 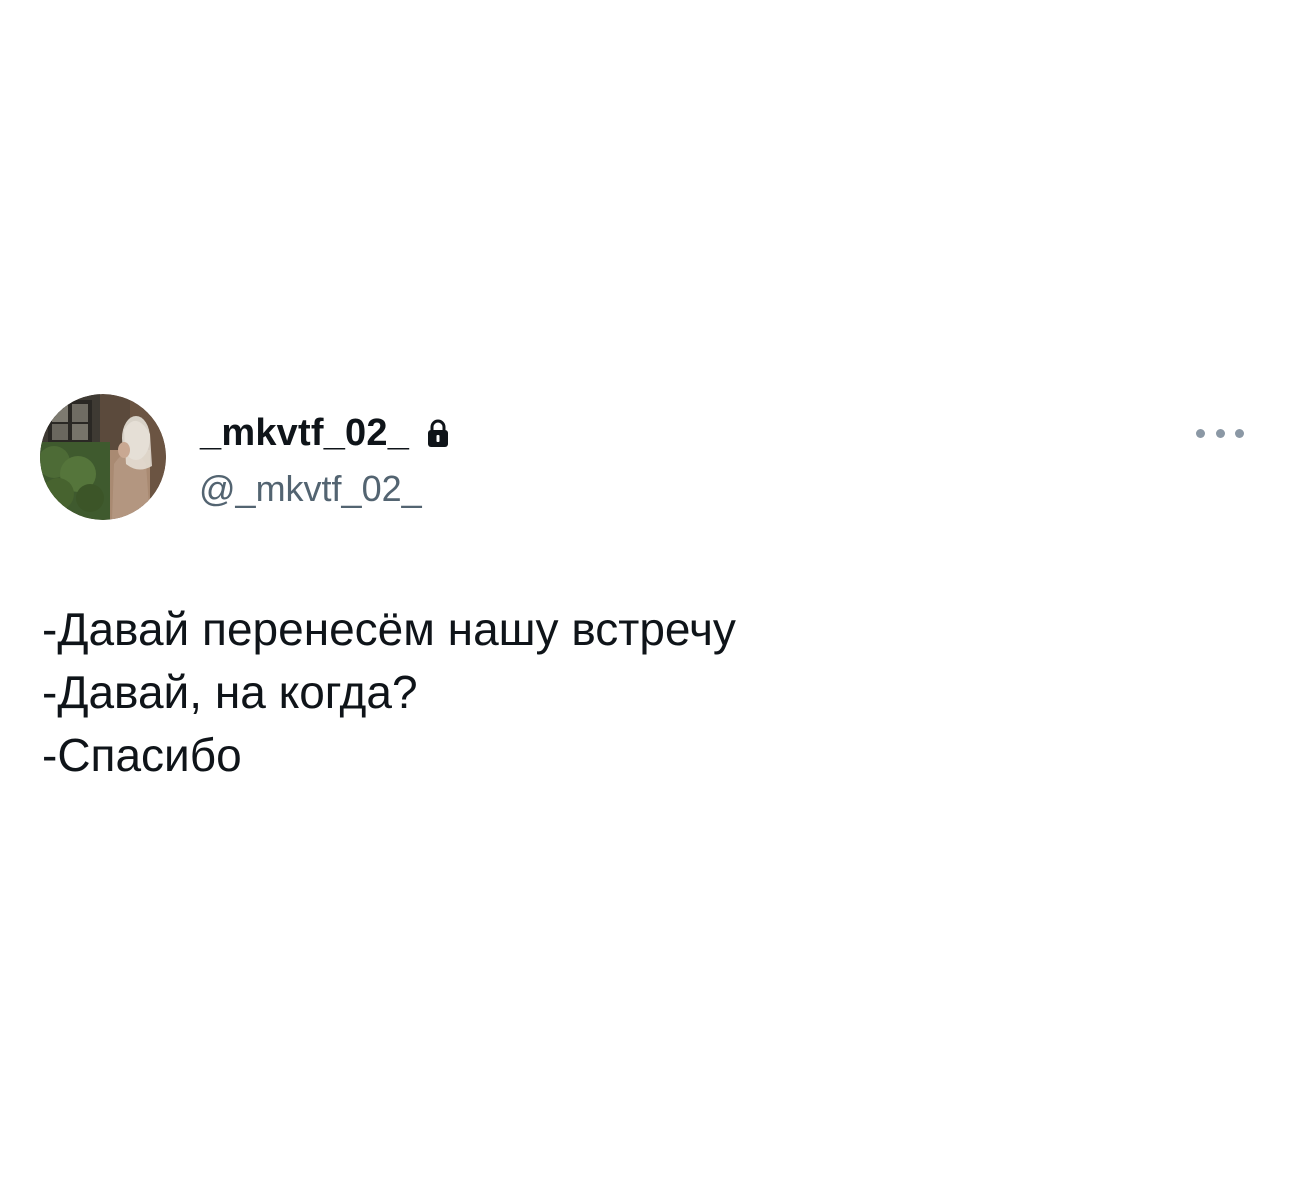 What do you see at coordinates (438, 433) in the screenshot?
I see `lock-icon` at bounding box center [438, 433].